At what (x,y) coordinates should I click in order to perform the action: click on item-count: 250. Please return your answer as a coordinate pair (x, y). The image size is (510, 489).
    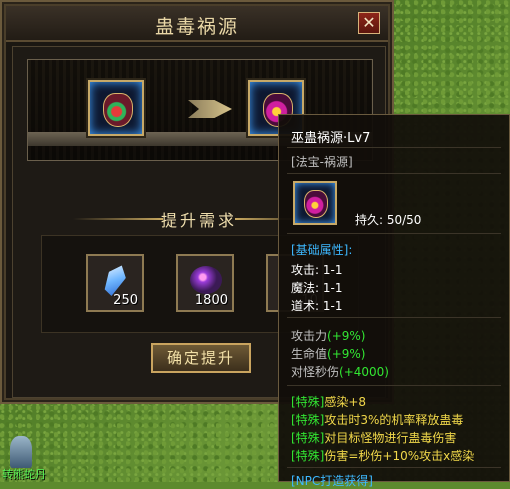
    Looking at the image, I should click on (125, 300).